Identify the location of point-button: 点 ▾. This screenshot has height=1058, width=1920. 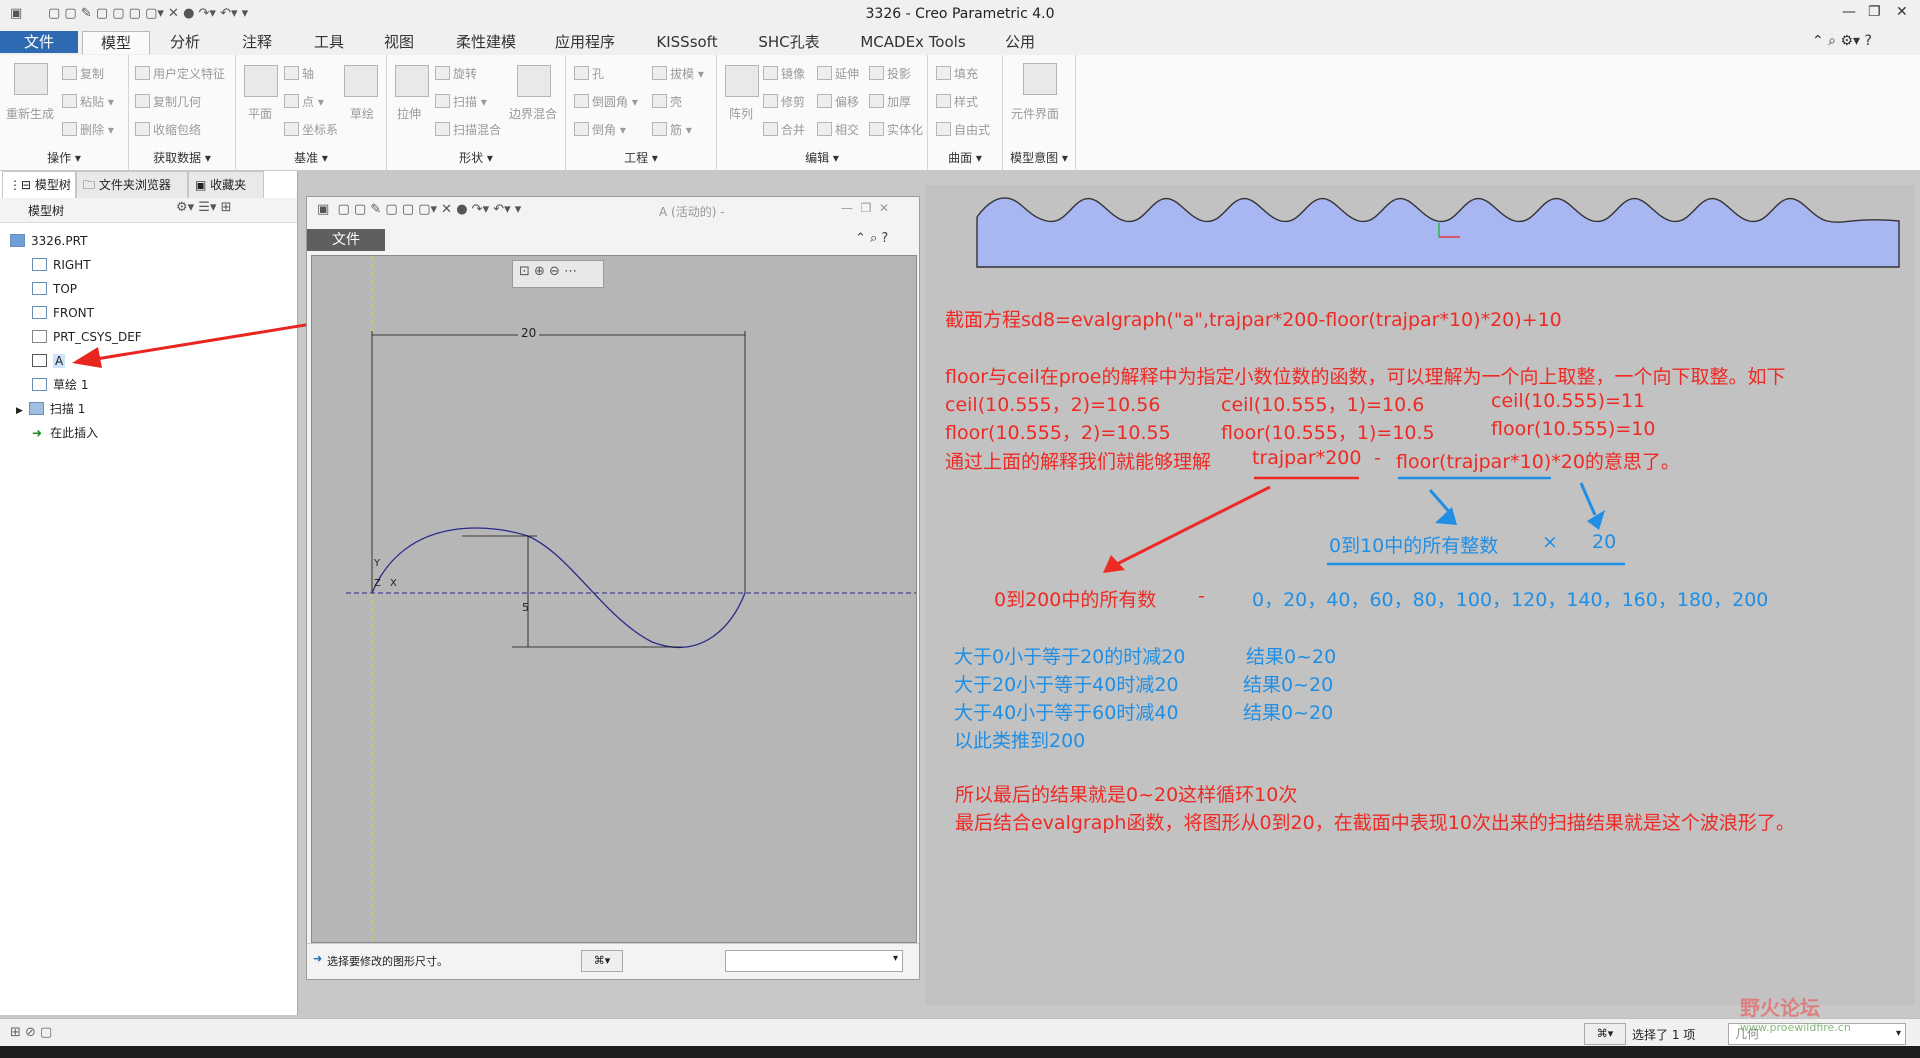
(304, 101).